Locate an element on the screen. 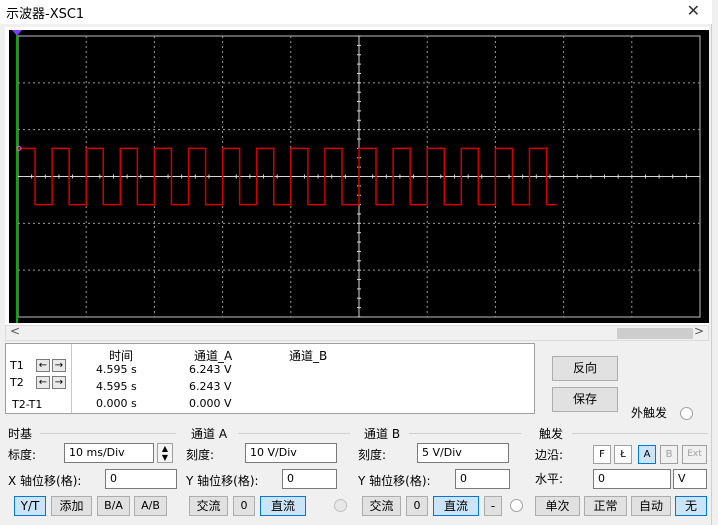 This screenshot has width=718, height=525. channel-b-title: 通道 B is located at coordinates (382, 434).